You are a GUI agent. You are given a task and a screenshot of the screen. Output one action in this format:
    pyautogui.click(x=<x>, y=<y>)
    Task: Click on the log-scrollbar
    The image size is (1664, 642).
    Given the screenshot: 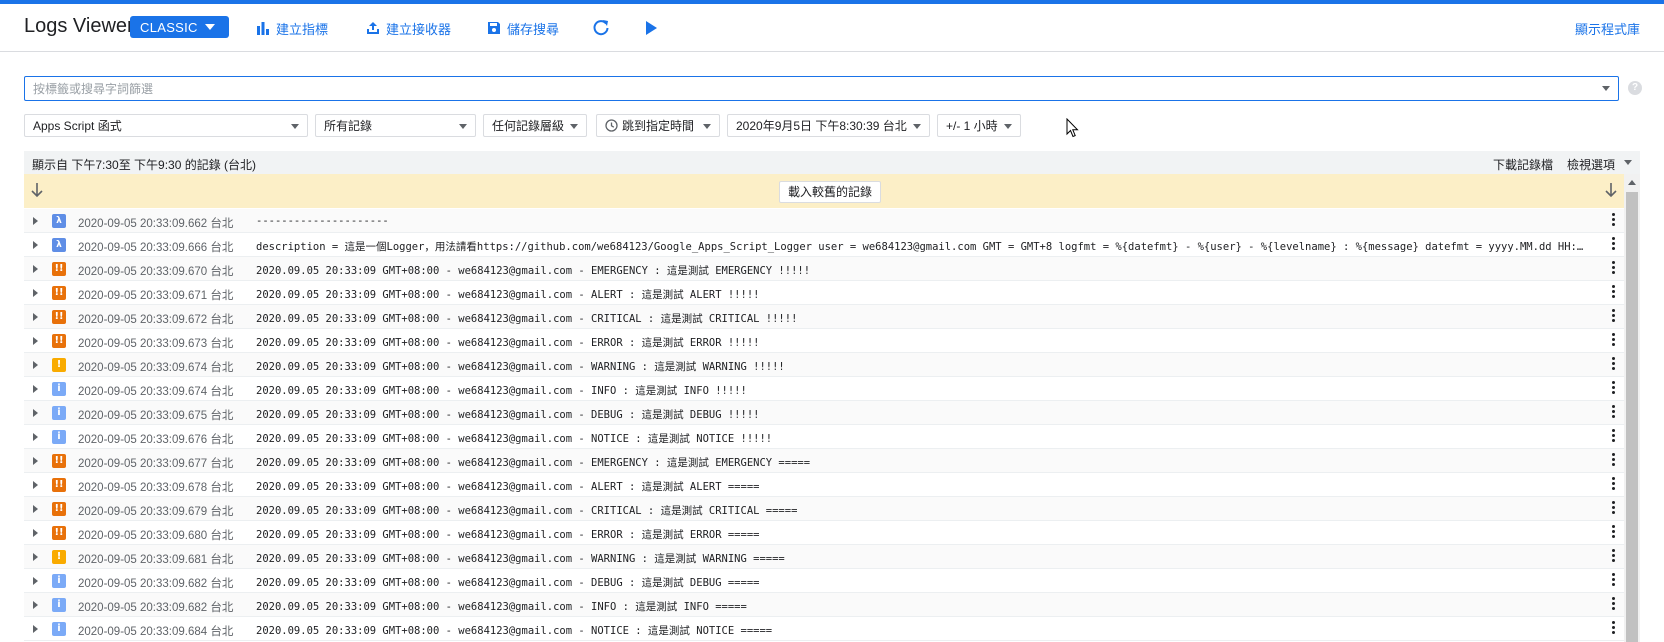 What is the action you would take?
    pyautogui.click(x=1632, y=408)
    